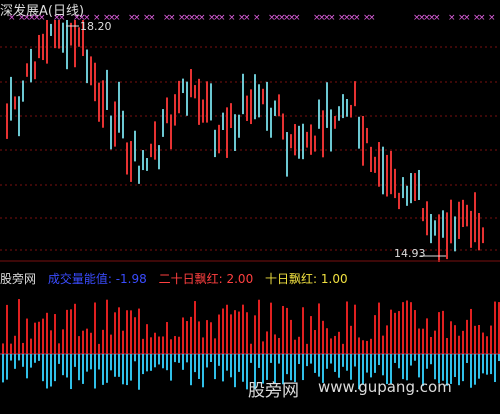 Image resolution: width=500 pixels, height=414 pixels. Describe the element at coordinates (410, 253) in the screenshot. I see `low-price-label: 14.93` at that location.